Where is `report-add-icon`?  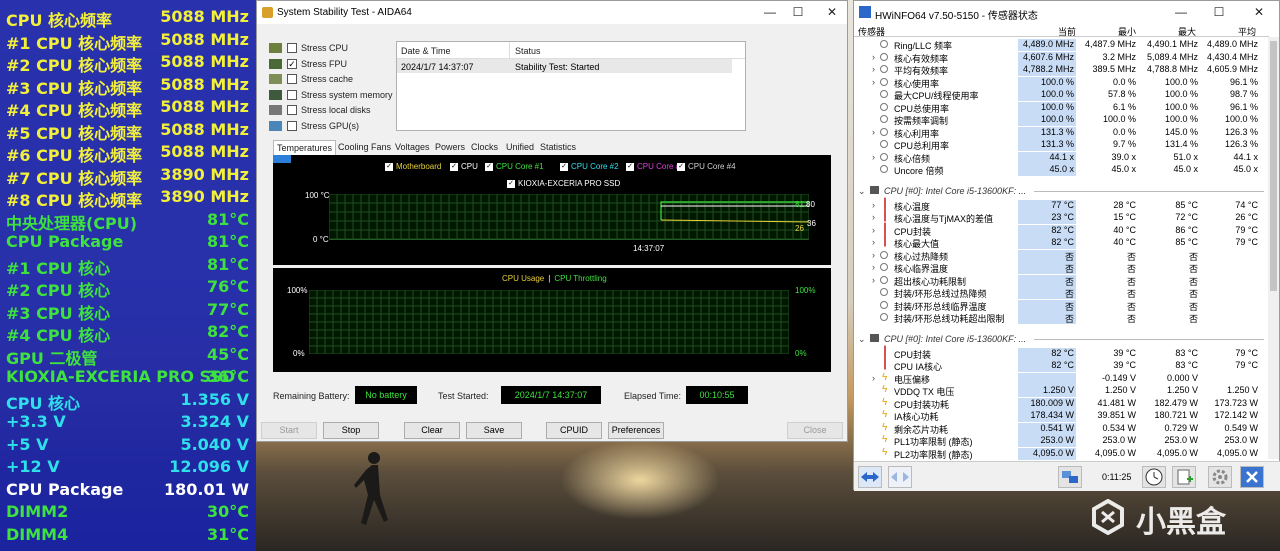 report-add-icon is located at coordinates (1184, 477).